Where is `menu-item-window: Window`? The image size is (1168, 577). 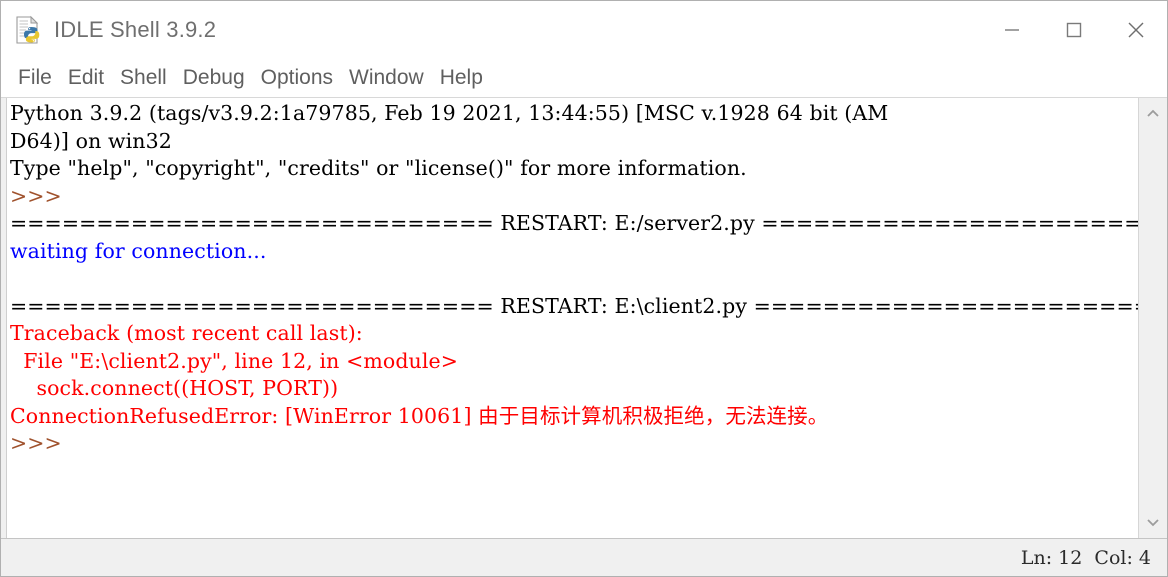
menu-item-window: Window is located at coordinates (386, 78).